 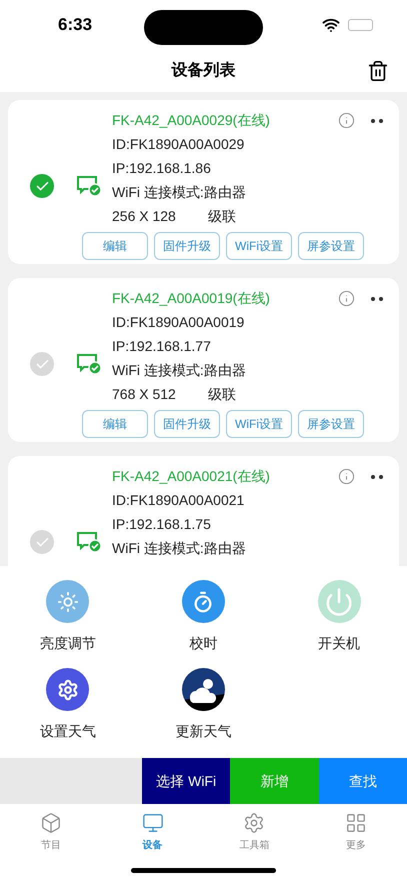 What do you see at coordinates (203, 643) in the screenshot?
I see `action-label: 校时` at bounding box center [203, 643].